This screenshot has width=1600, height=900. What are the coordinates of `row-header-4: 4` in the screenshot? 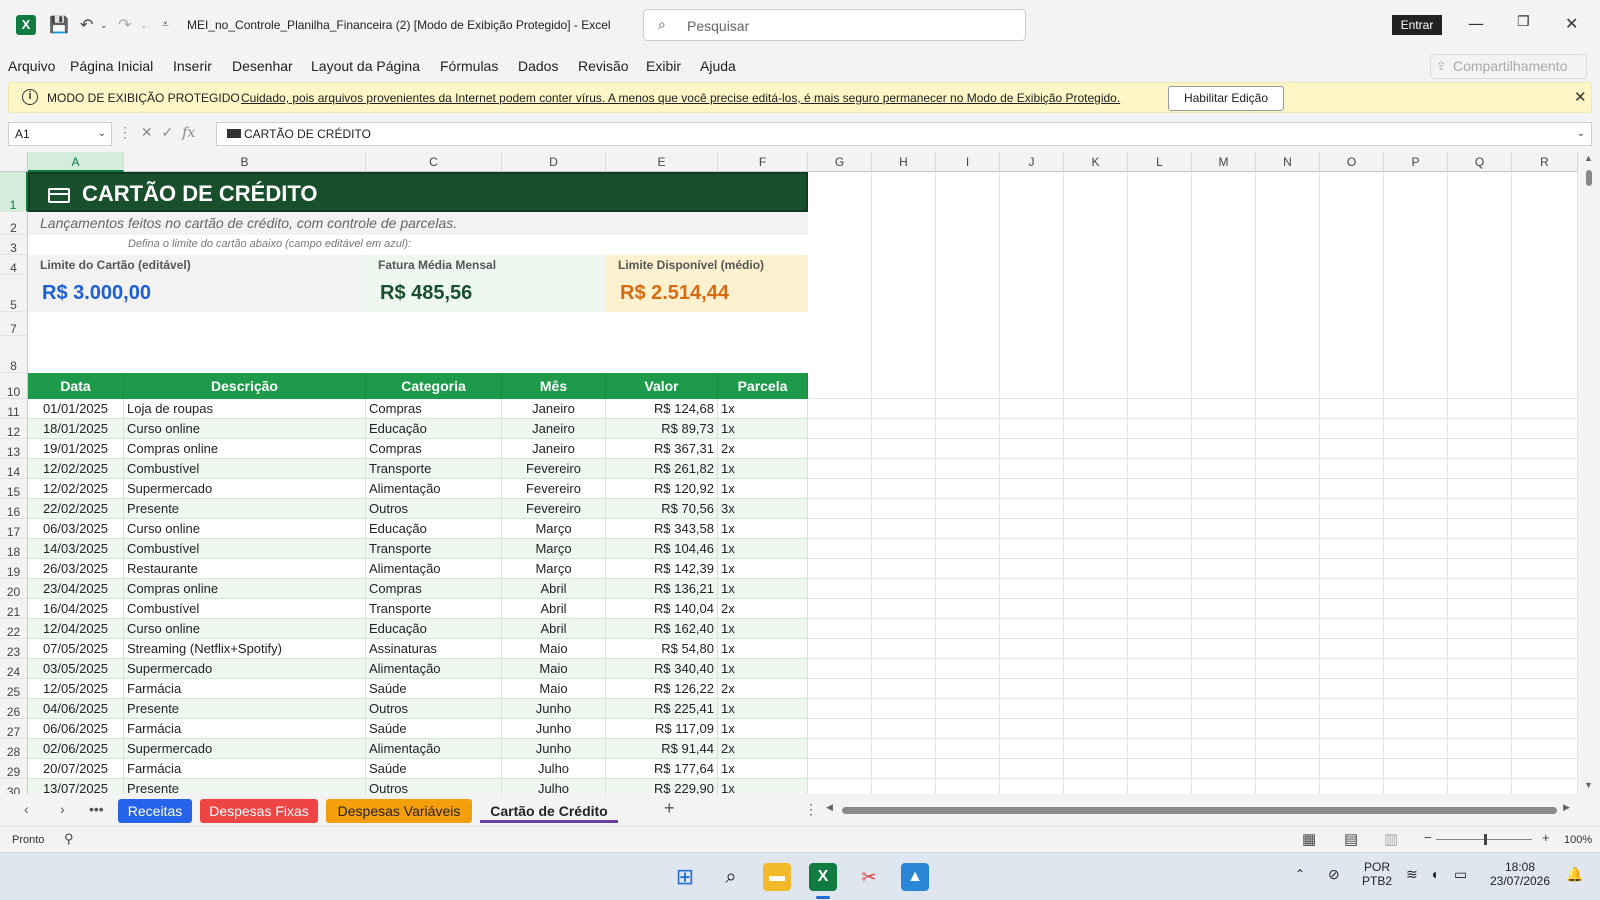 It's located at (14, 265).